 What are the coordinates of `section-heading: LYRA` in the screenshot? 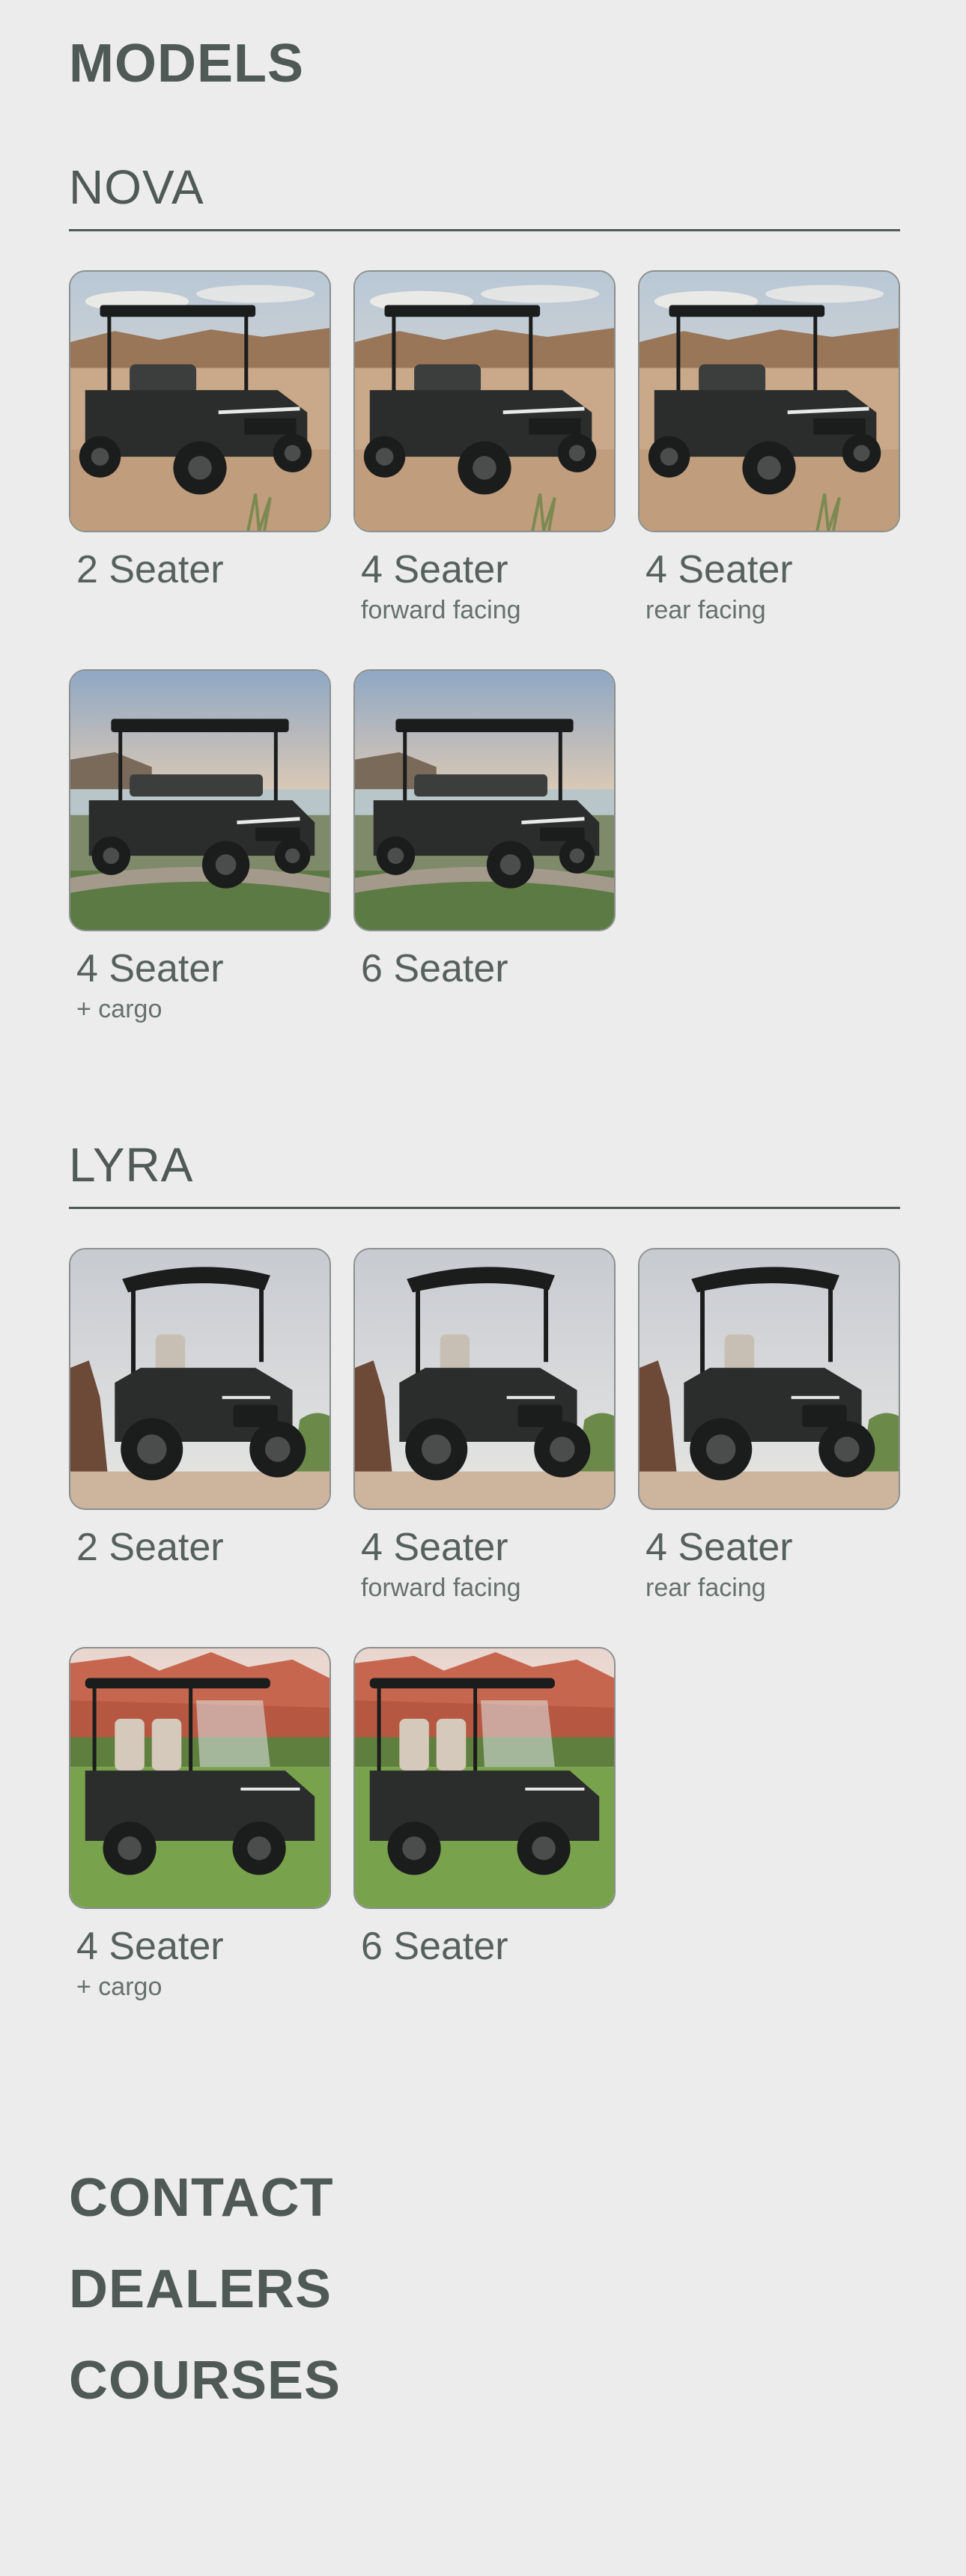 It's located at (131, 1165).